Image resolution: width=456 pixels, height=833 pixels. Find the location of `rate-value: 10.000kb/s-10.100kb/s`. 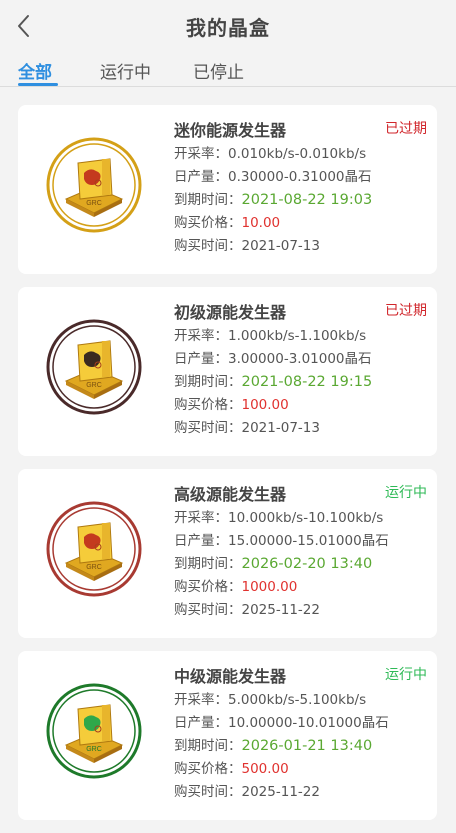

rate-value: 10.000kb/s-10.100kb/s is located at coordinates (306, 518).